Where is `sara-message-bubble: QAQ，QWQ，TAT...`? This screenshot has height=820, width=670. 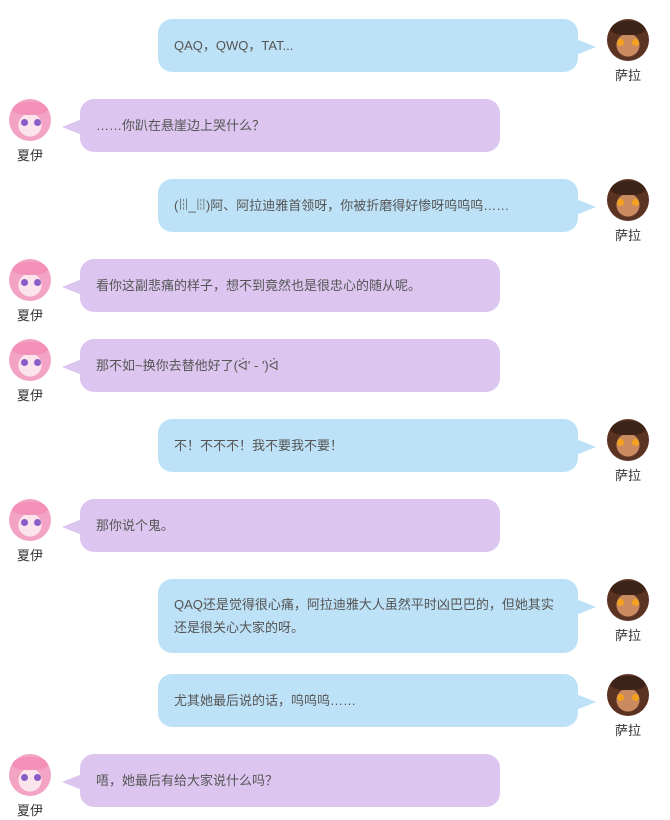 sara-message-bubble: QAQ，QWQ，TAT... is located at coordinates (377, 45).